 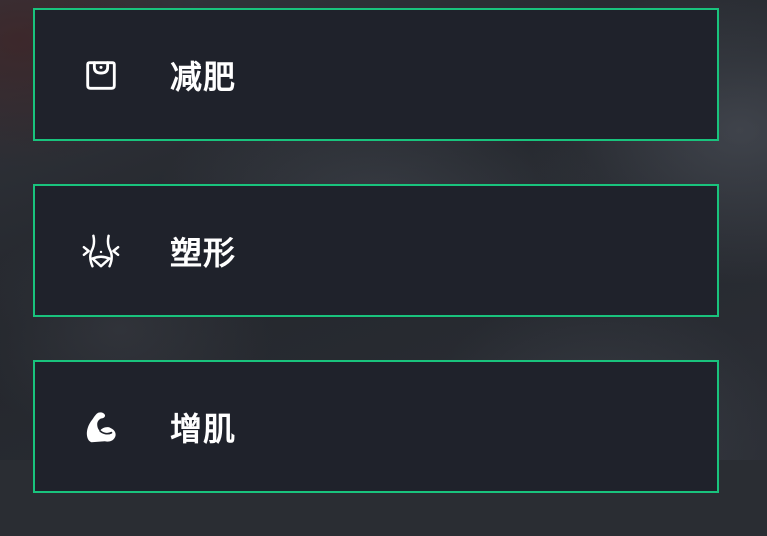 What do you see at coordinates (203, 252) in the screenshot?
I see `goal-option-label: 塑形` at bounding box center [203, 252].